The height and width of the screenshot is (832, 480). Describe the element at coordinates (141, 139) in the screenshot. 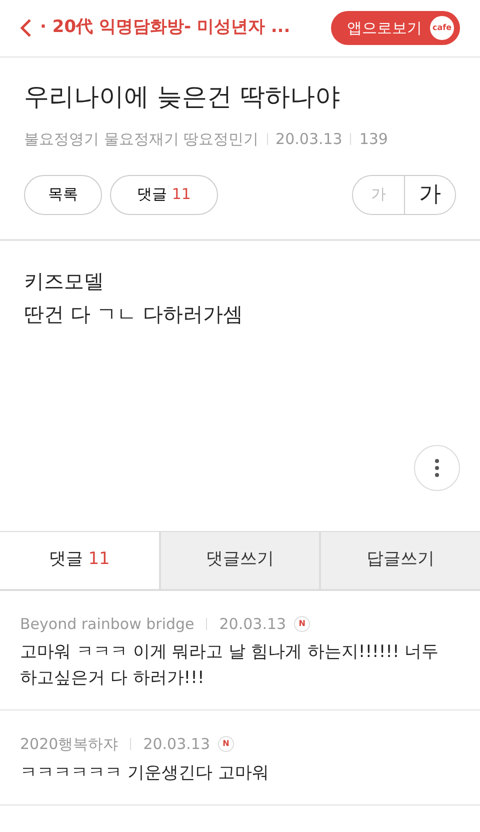

I see `author-name: 불요정영기 물요정재기 땅요정민기` at that location.